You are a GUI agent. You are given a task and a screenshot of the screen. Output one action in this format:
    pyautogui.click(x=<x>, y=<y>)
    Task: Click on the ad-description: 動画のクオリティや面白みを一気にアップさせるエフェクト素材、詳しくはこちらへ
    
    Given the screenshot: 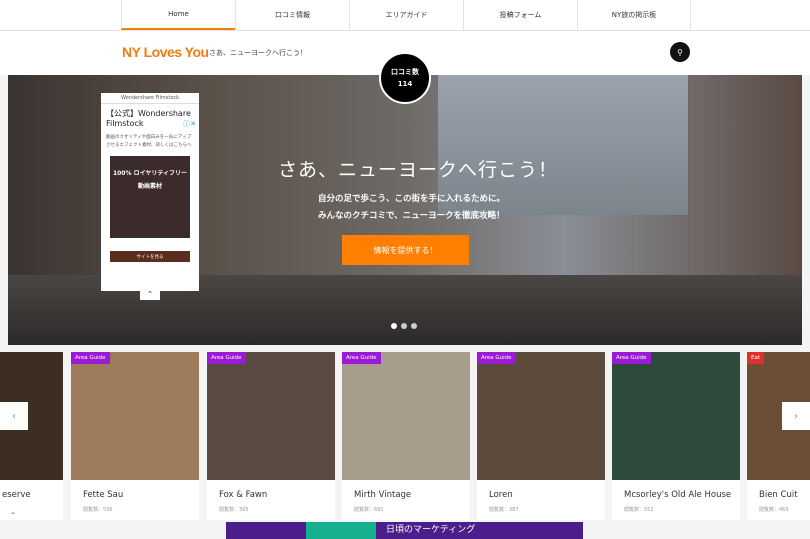 What is the action you would take?
    pyautogui.click(x=149, y=141)
    